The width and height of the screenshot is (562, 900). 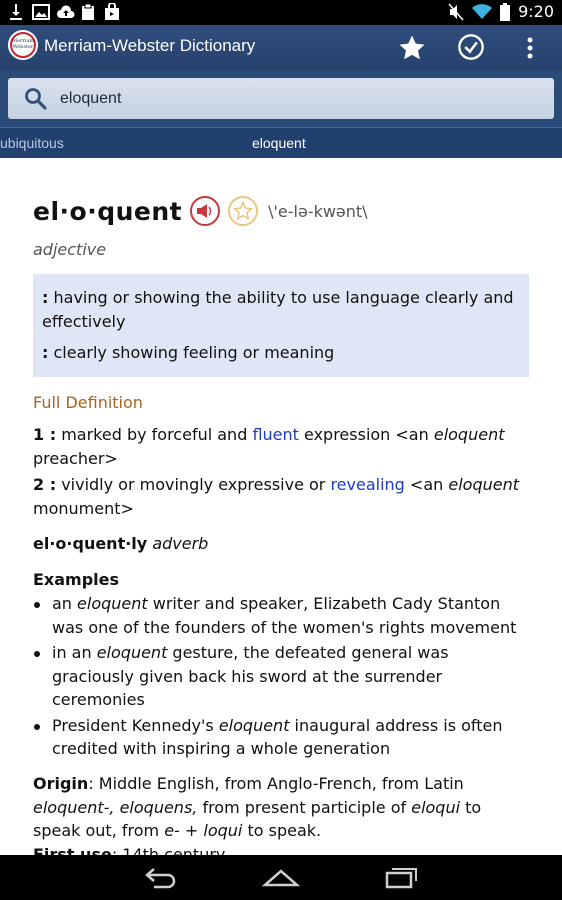 I want to click on current-word-tab: eloquent, so click(x=279, y=143).